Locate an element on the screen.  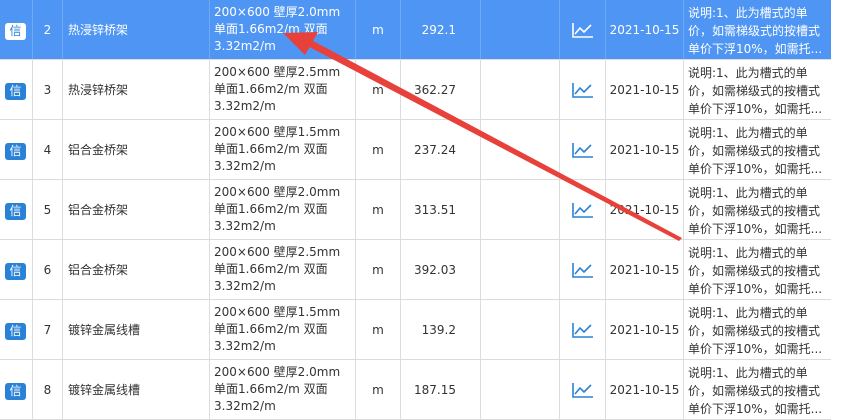
price: 313.51 is located at coordinates (441, 209).